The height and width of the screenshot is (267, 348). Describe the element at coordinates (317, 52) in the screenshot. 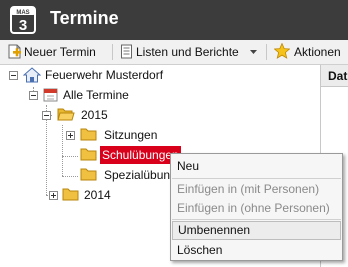

I see `actions-label: Aktionen` at that location.